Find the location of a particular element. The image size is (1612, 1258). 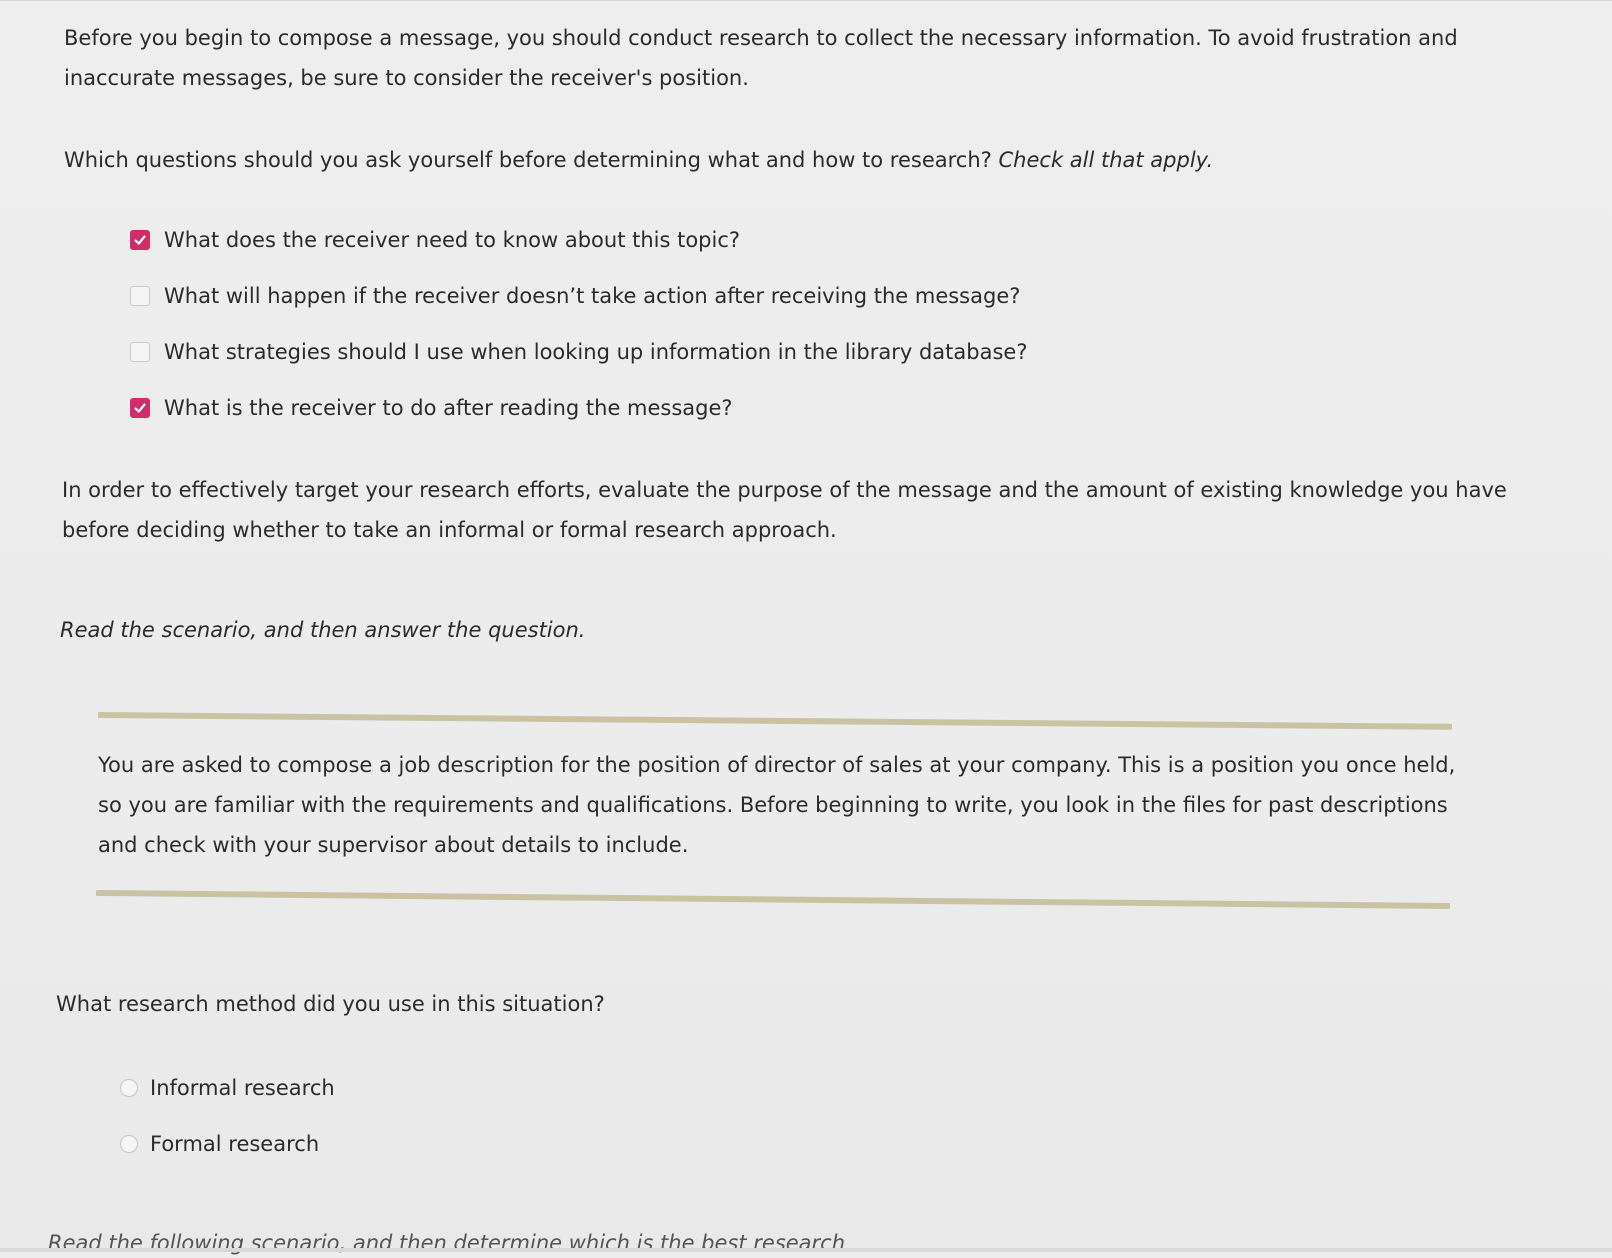

radio-option-informal: Informal research is located at coordinates (227, 1088).